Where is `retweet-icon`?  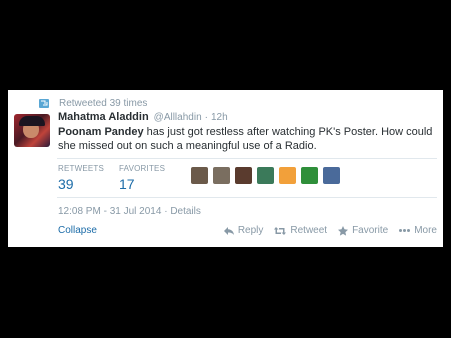
retweet-icon is located at coordinates (44, 103).